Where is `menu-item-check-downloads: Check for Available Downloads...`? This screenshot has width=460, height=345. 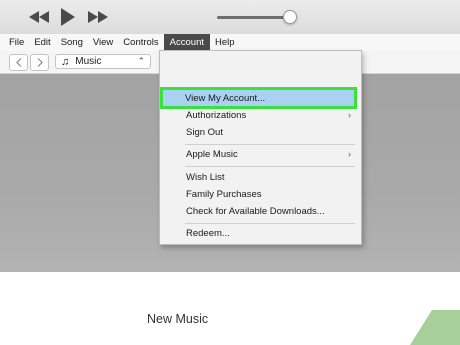 menu-item-check-downloads: Check for Available Downloads... is located at coordinates (260, 211).